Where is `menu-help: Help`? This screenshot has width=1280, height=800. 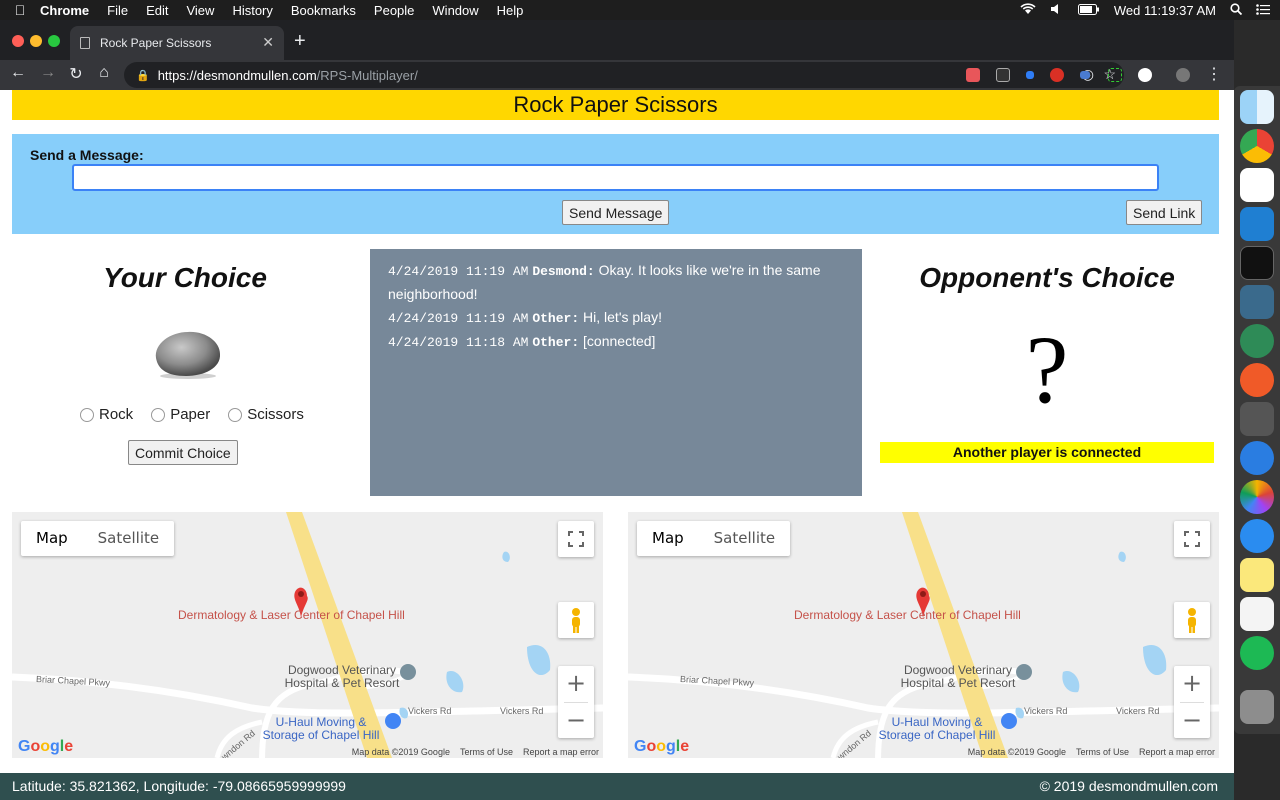 menu-help: Help is located at coordinates (510, 10).